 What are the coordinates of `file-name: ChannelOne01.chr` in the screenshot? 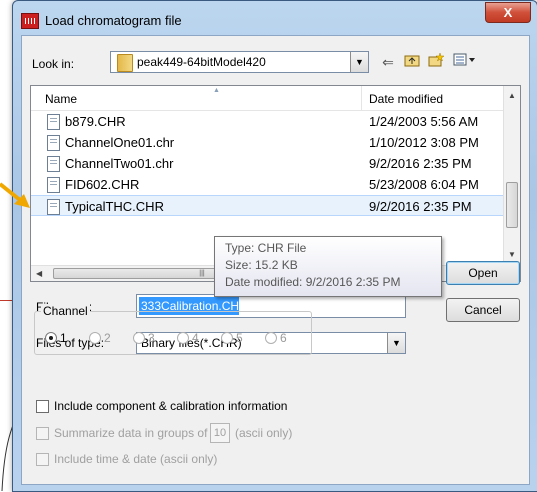 It's located at (120, 142).